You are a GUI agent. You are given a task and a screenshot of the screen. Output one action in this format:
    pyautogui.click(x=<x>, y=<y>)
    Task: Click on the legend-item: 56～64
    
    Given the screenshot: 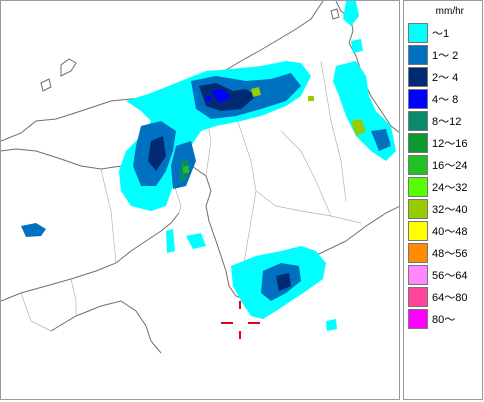 What is the action you would take?
    pyautogui.click(x=437, y=275)
    